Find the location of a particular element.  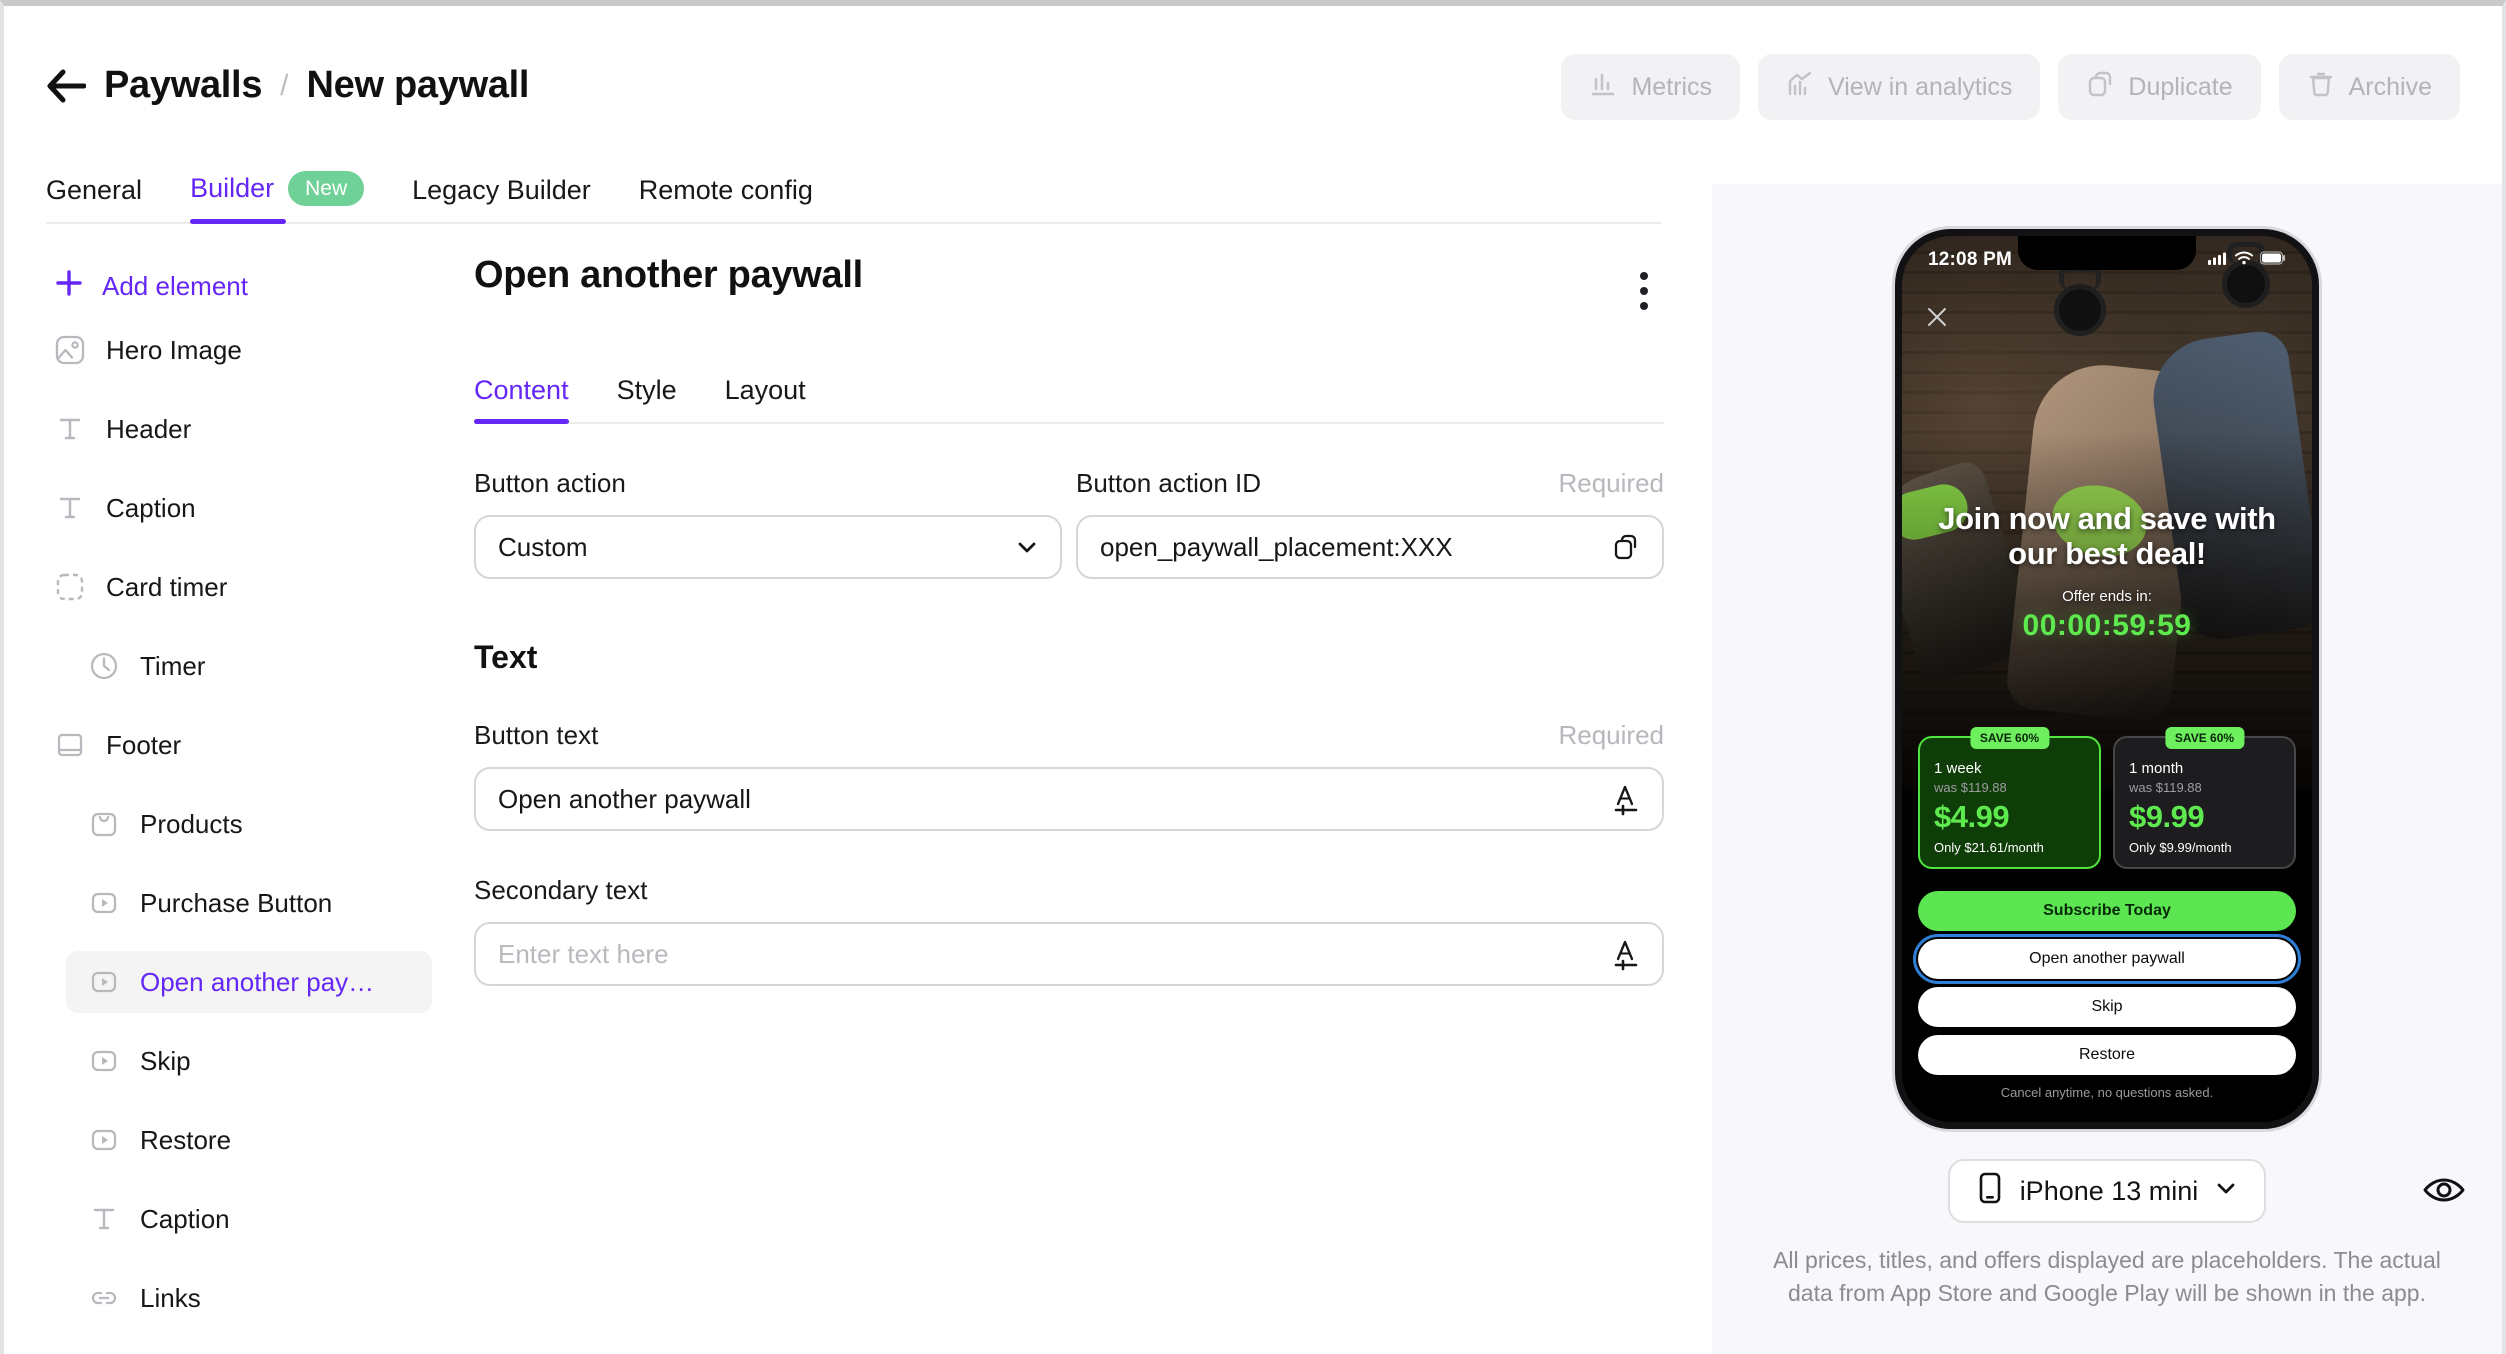

text-icon is located at coordinates (70, 429).